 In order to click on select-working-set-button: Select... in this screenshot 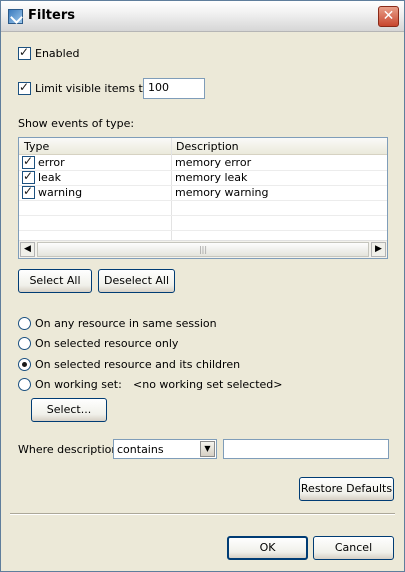, I will do `click(69, 410)`.